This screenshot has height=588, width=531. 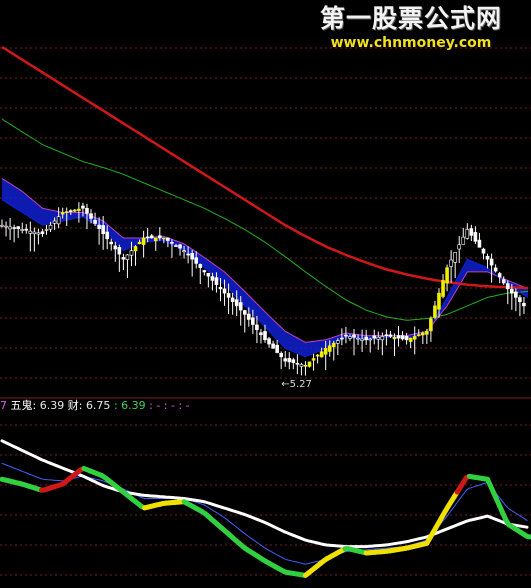 I want to click on legend-value-3: : 6.39, so click(x=129, y=405).